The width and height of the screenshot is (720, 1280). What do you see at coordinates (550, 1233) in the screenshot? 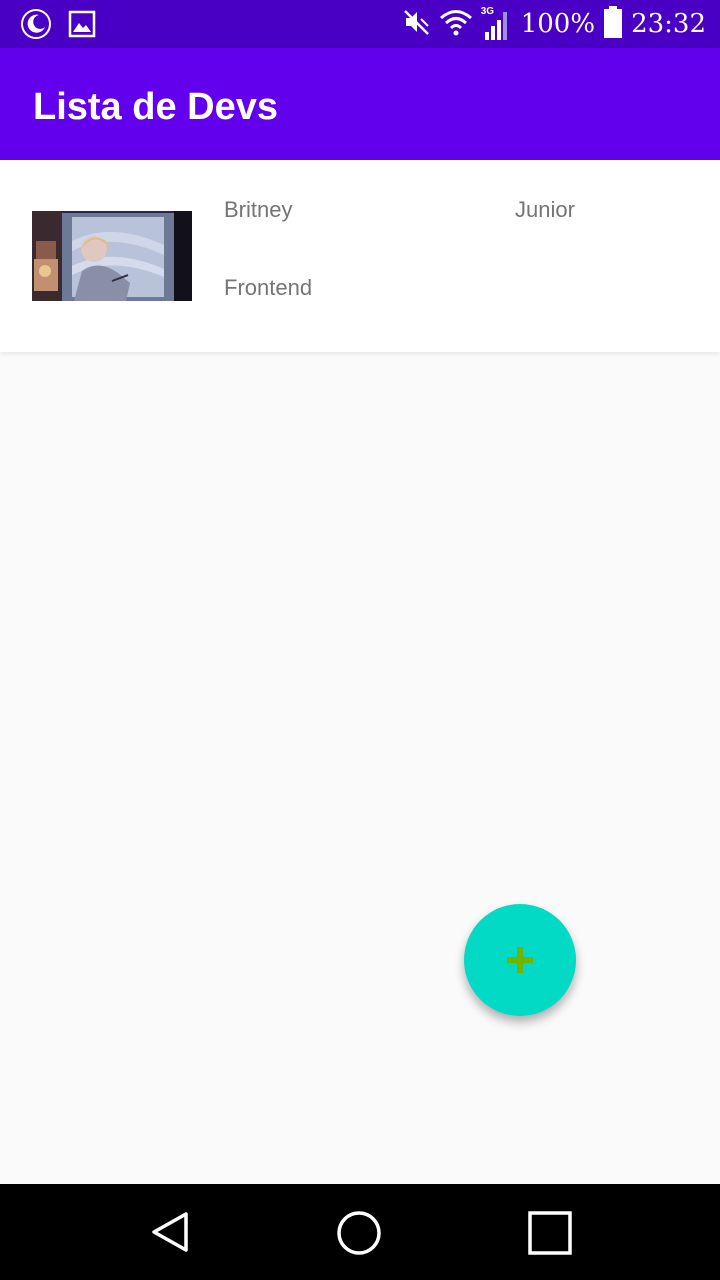
I see `recents-icon` at bounding box center [550, 1233].